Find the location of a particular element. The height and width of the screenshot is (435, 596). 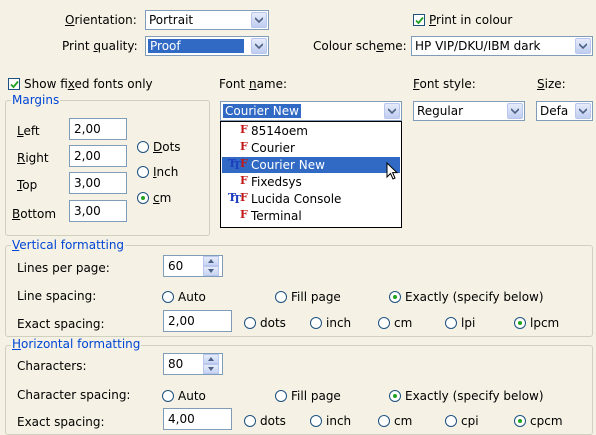

lines-per-page-spinner is located at coordinates (211, 266).